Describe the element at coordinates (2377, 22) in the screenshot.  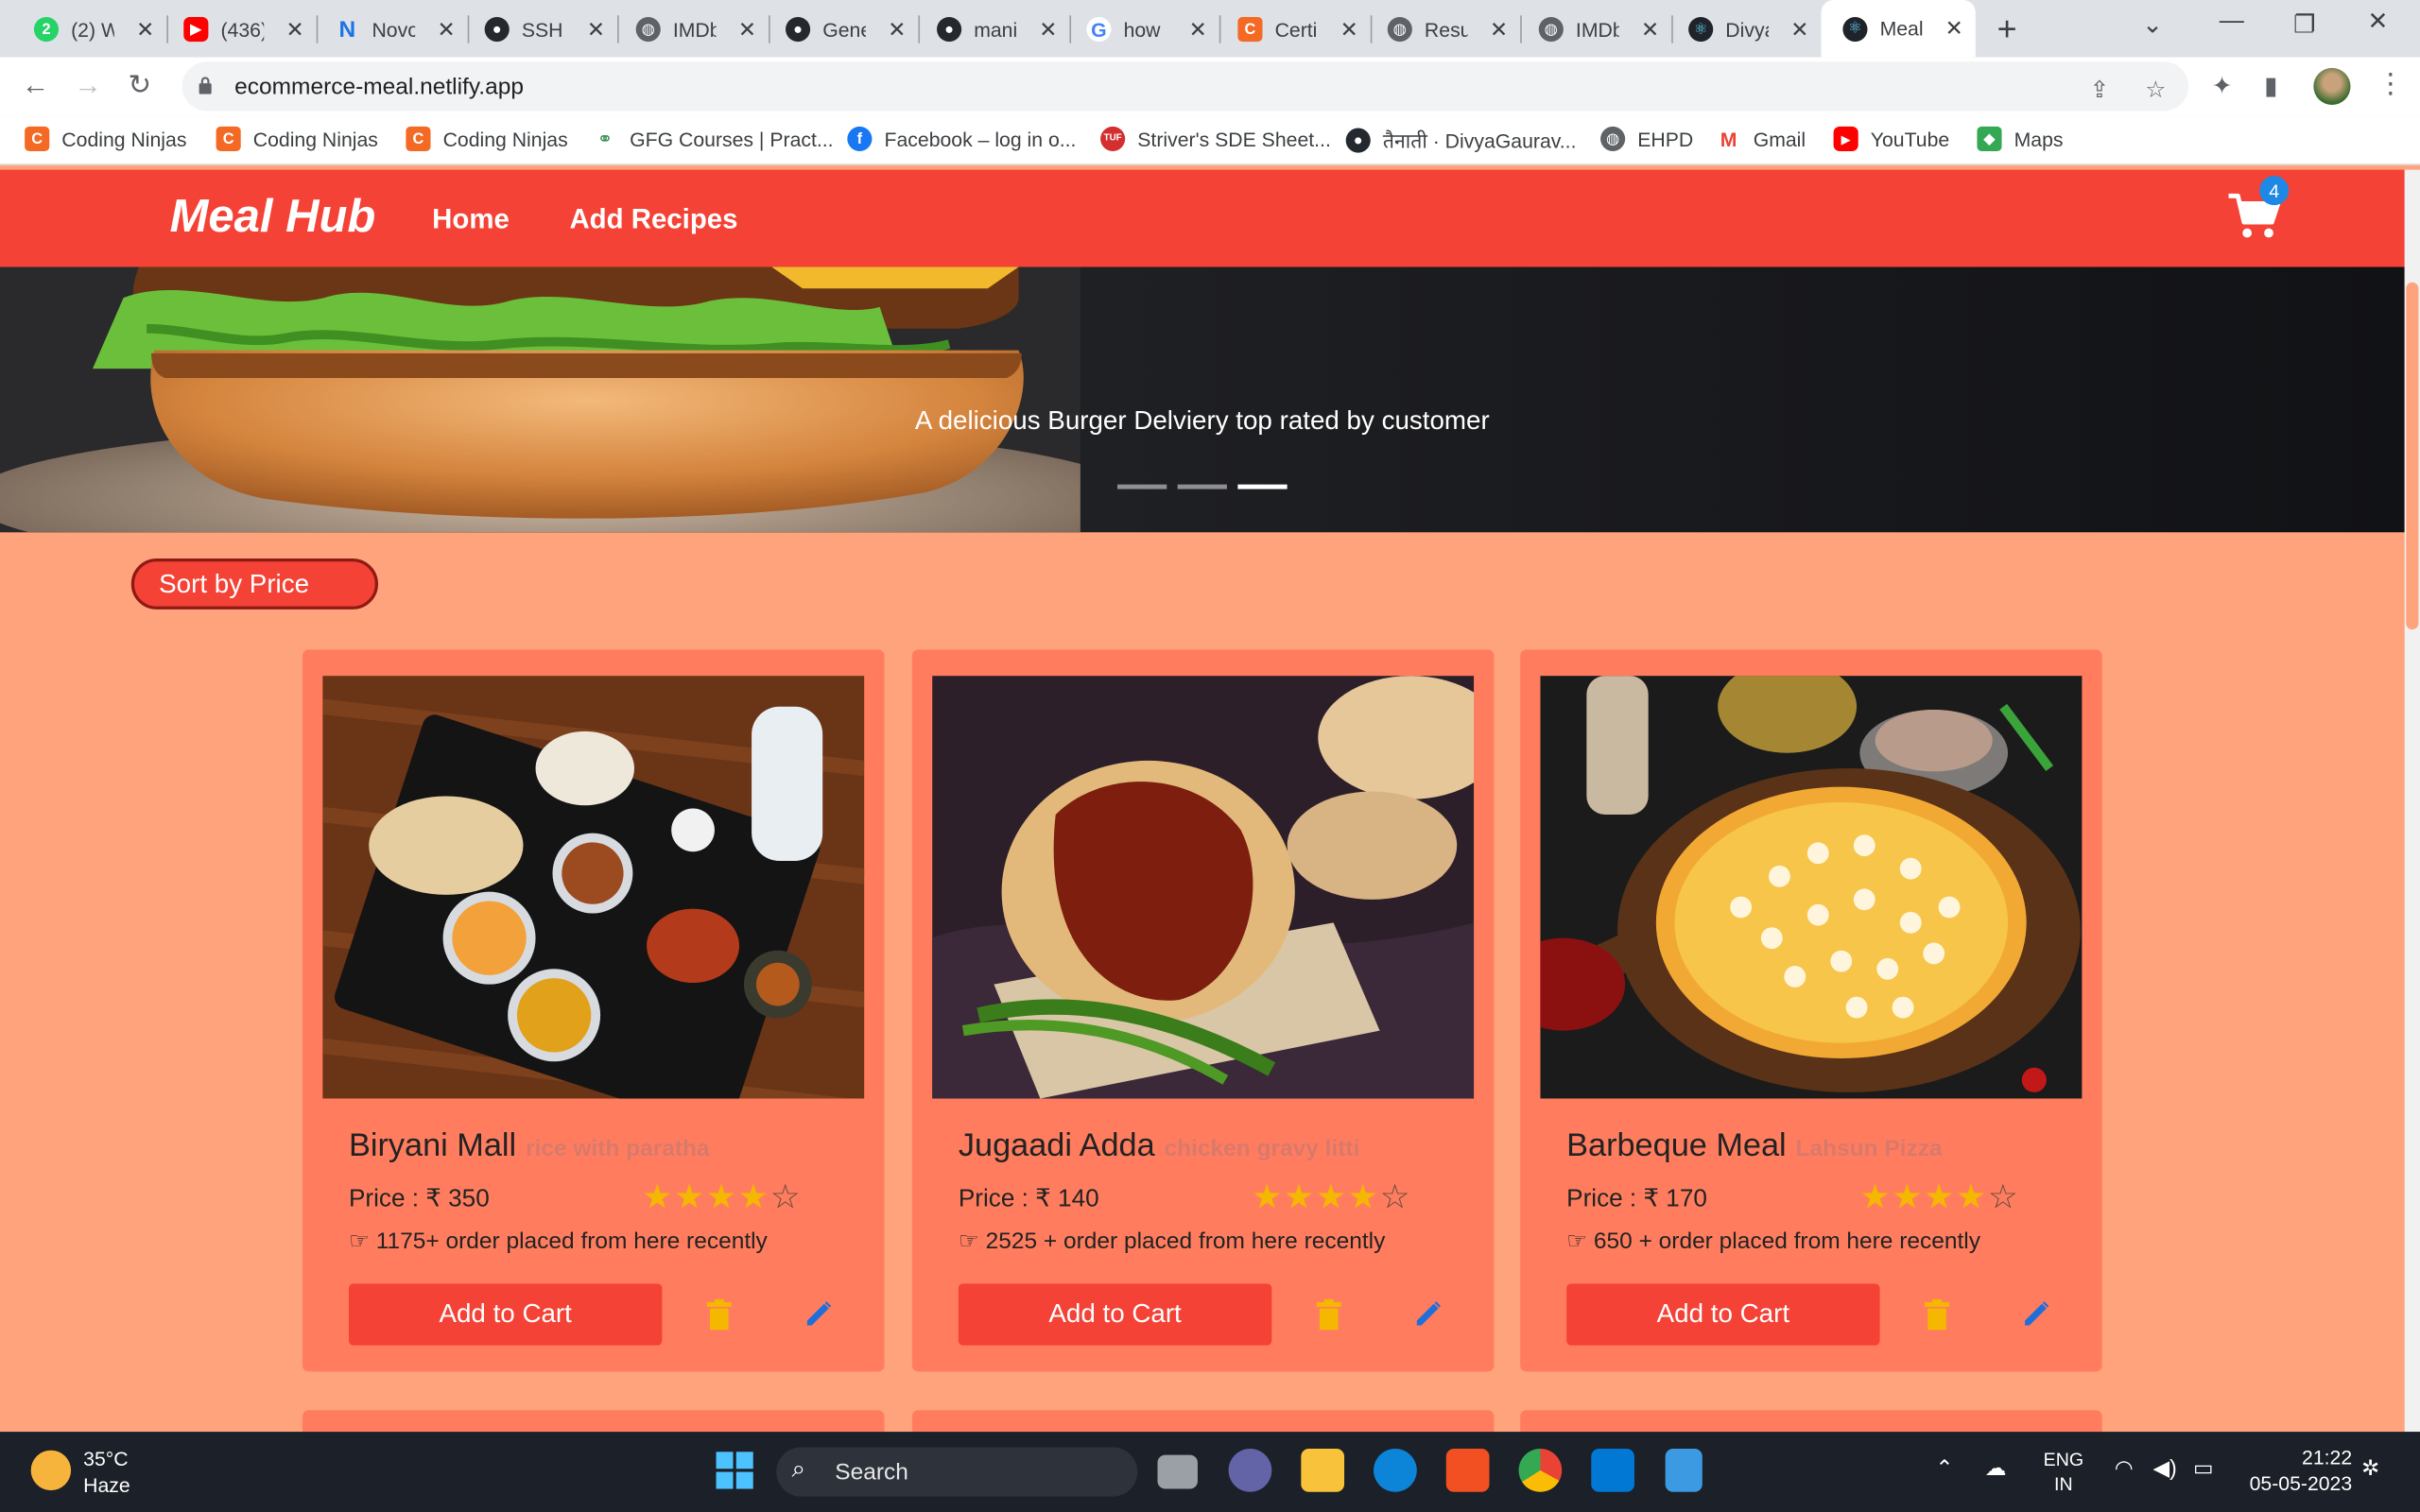
I see `close-window-button: ✕` at that location.